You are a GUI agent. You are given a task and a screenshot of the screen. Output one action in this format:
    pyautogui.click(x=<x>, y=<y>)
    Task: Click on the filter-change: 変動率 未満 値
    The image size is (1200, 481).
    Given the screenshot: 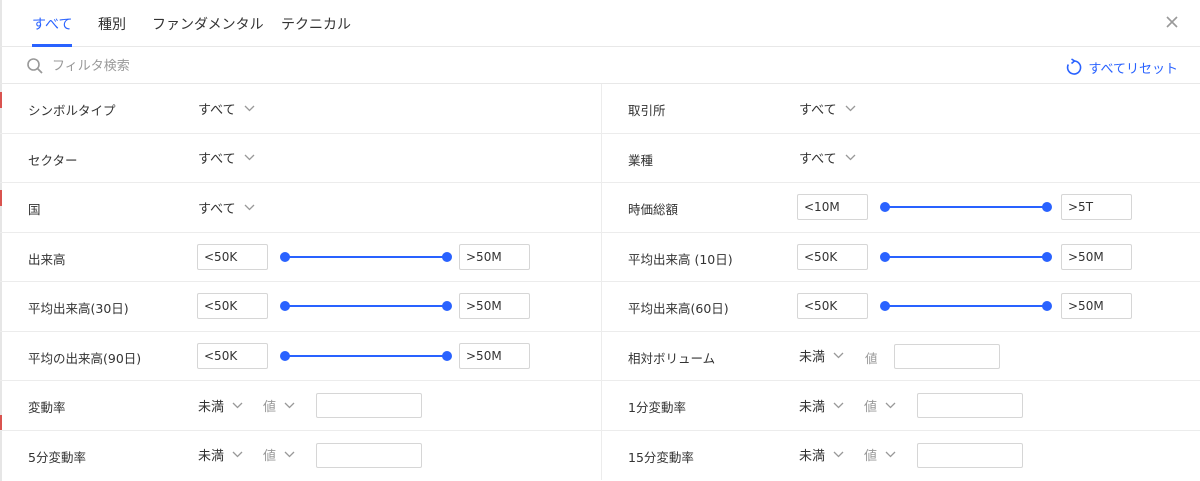 What is the action you would take?
    pyautogui.click(x=301, y=405)
    